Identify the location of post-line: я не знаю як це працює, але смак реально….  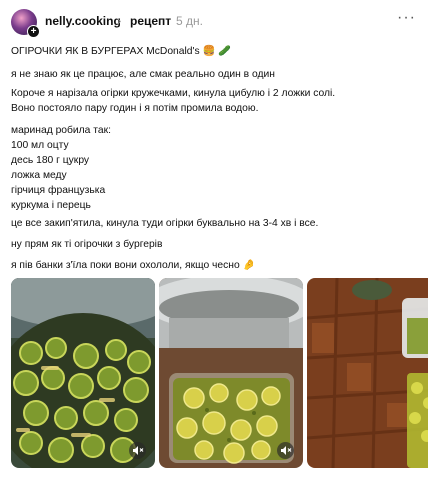
(143, 74).